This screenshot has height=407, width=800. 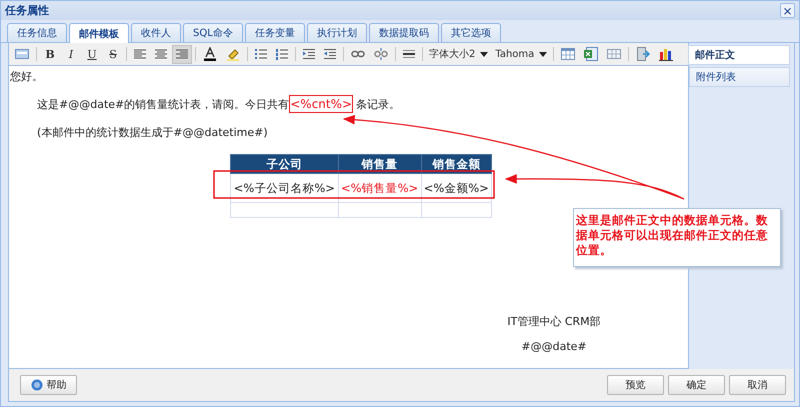 What do you see at coordinates (284, 188) in the screenshot?
I see `table-cell: <%子公司名称%>` at bounding box center [284, 188].